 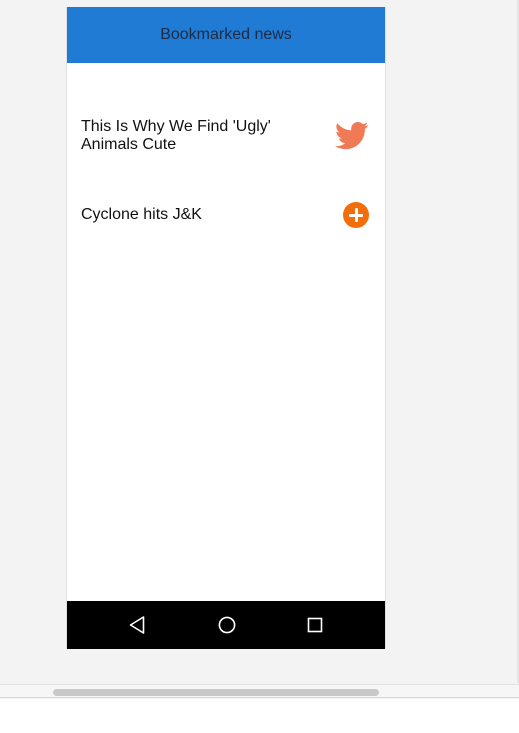 I want to click on news-item: This Is Why We Find 'Ugly' Animals Cute, so click(x=226, y=136).